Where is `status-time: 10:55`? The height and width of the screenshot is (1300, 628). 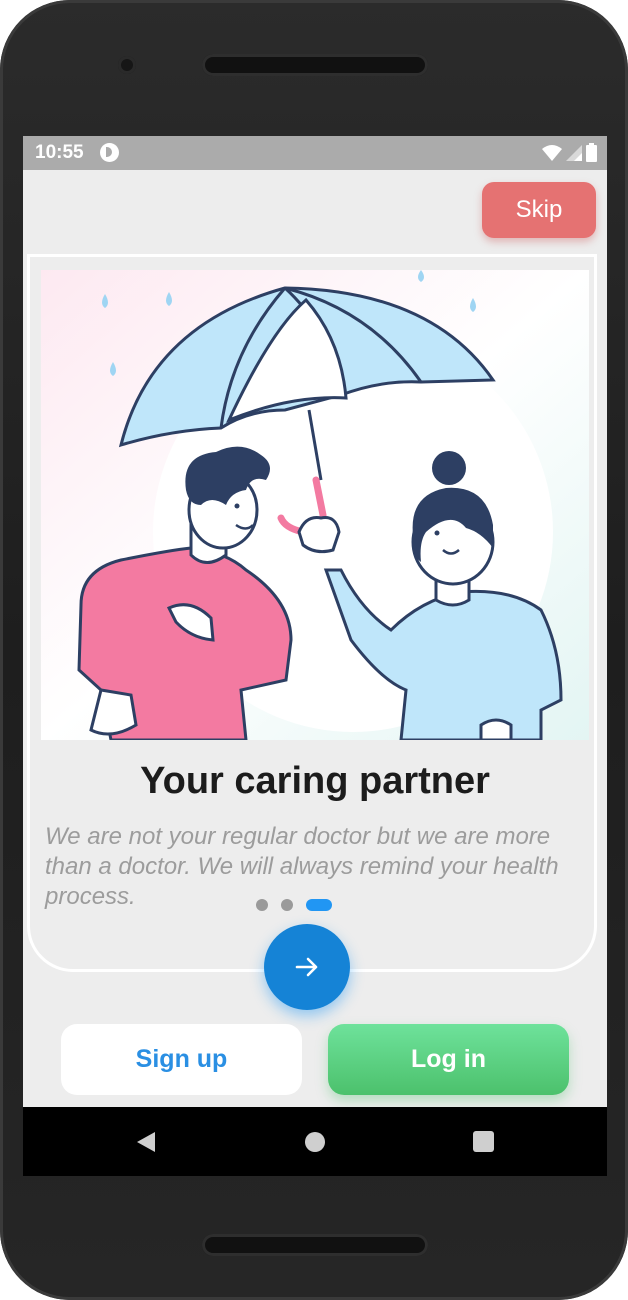
status-time: 10:55 is located at coordinates (59, 152).